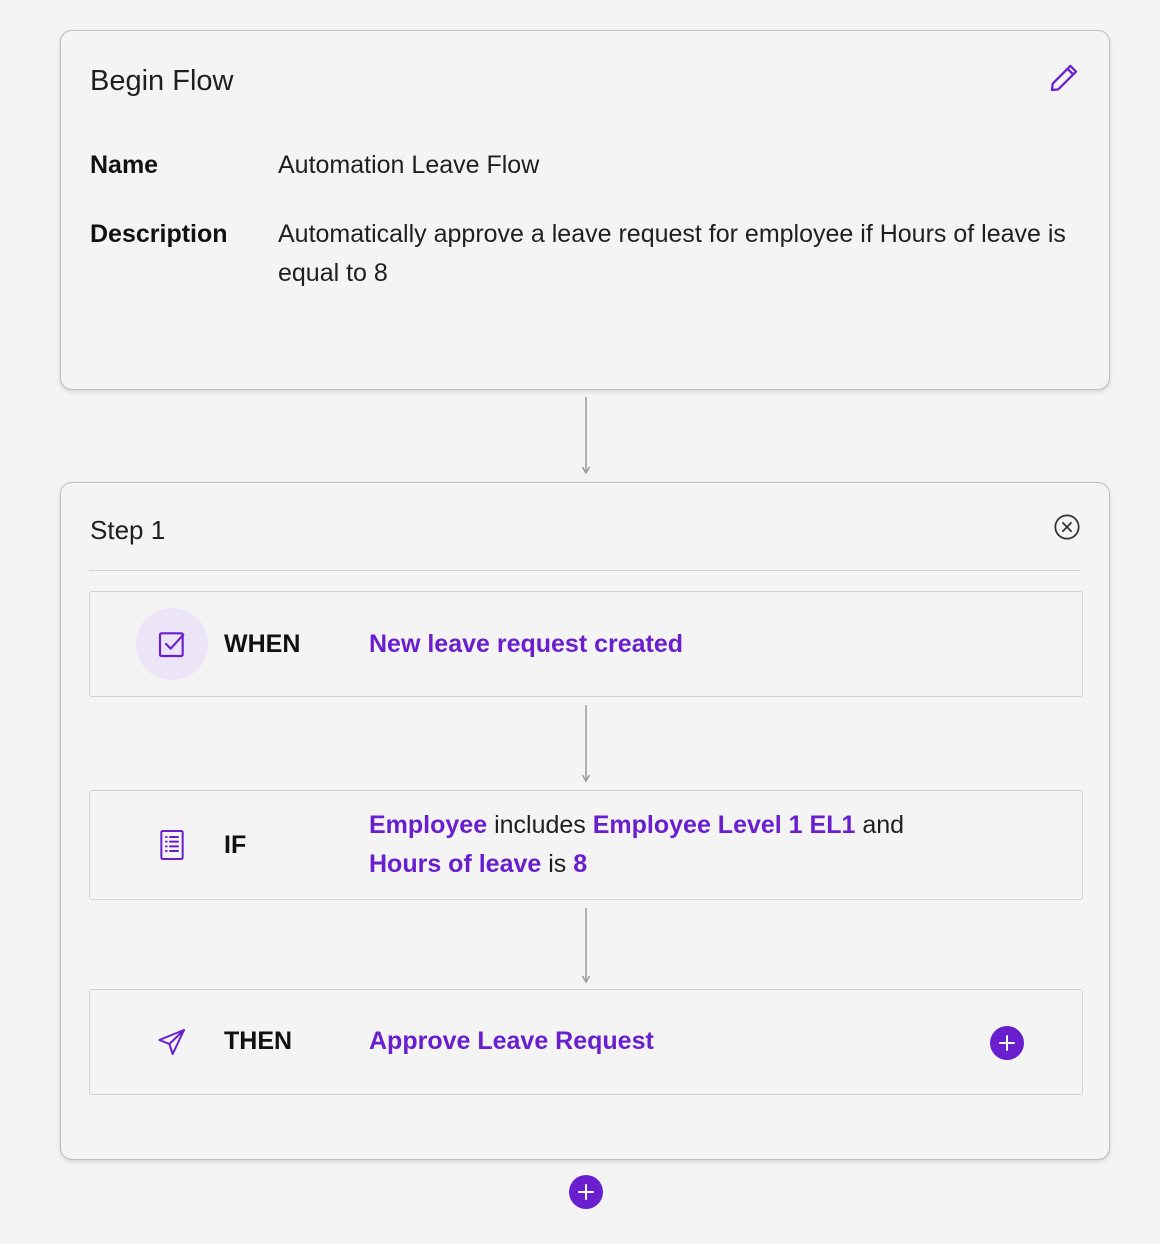  I want to click on condition-value: 8, so click(580, 864).